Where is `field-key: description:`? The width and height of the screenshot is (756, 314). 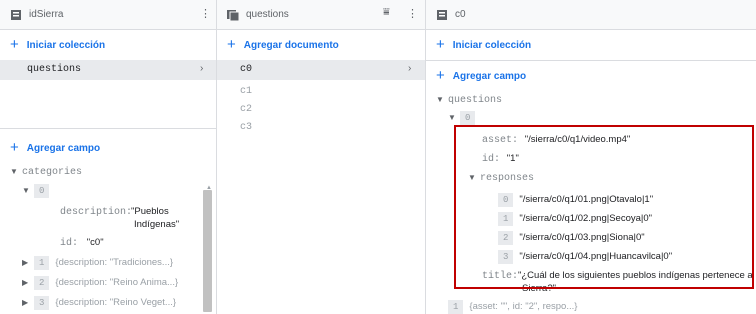 field-key: description: is located at coordinates (96, 212).